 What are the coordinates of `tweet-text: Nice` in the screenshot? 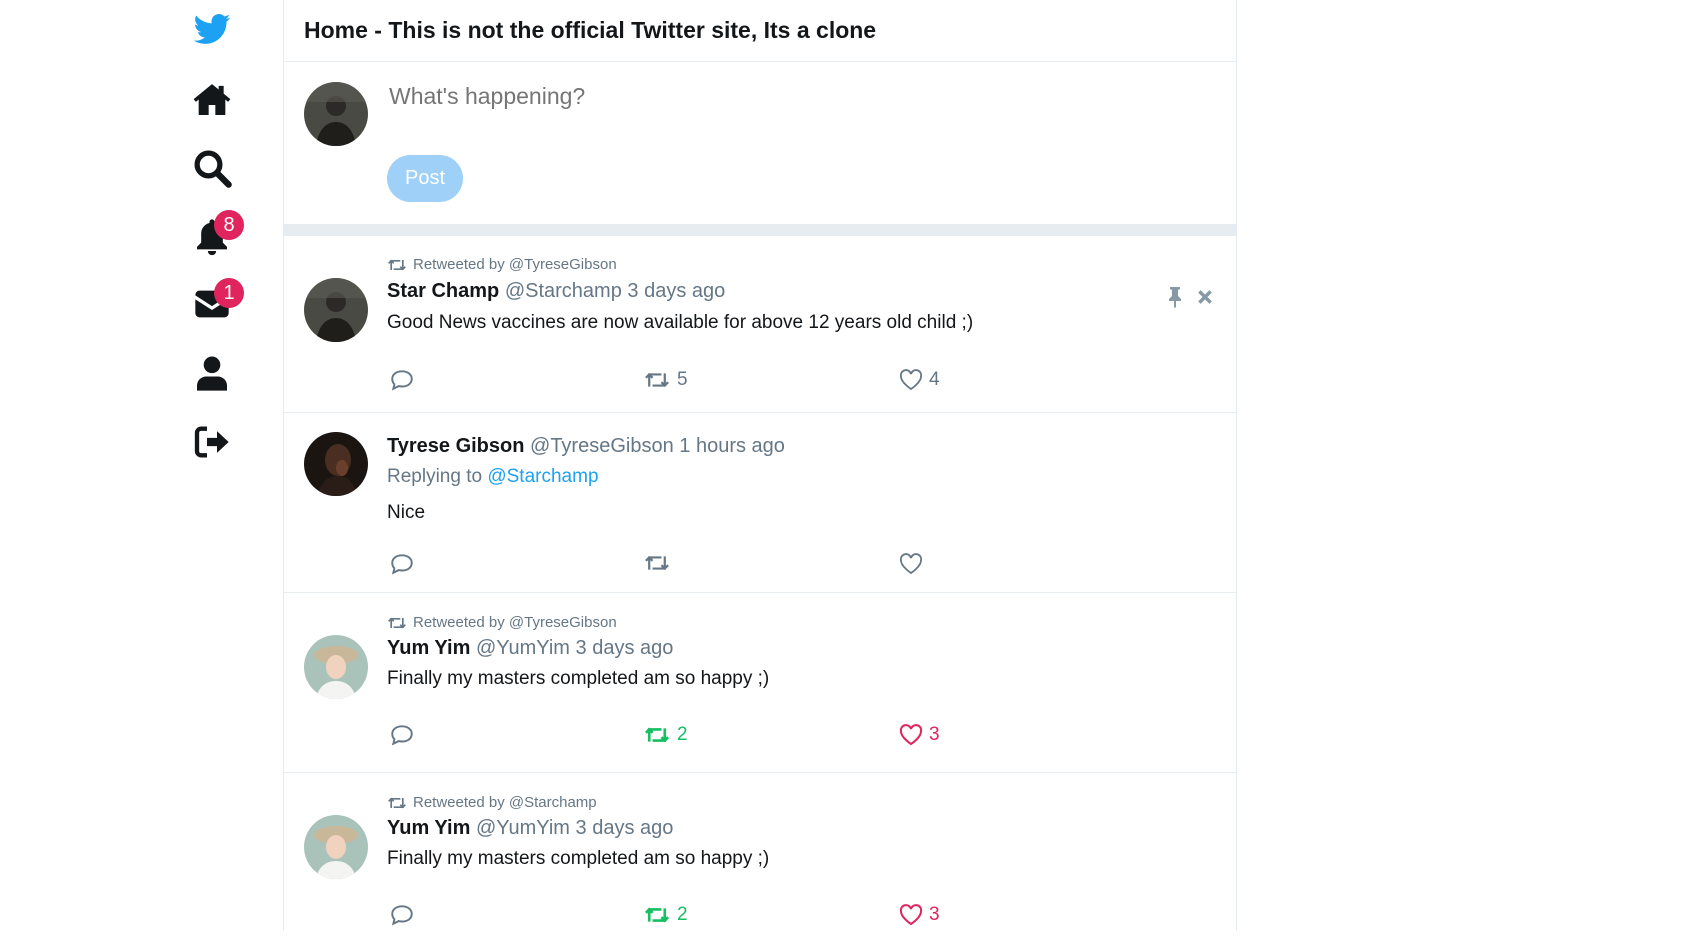 It's located at (406, 512).